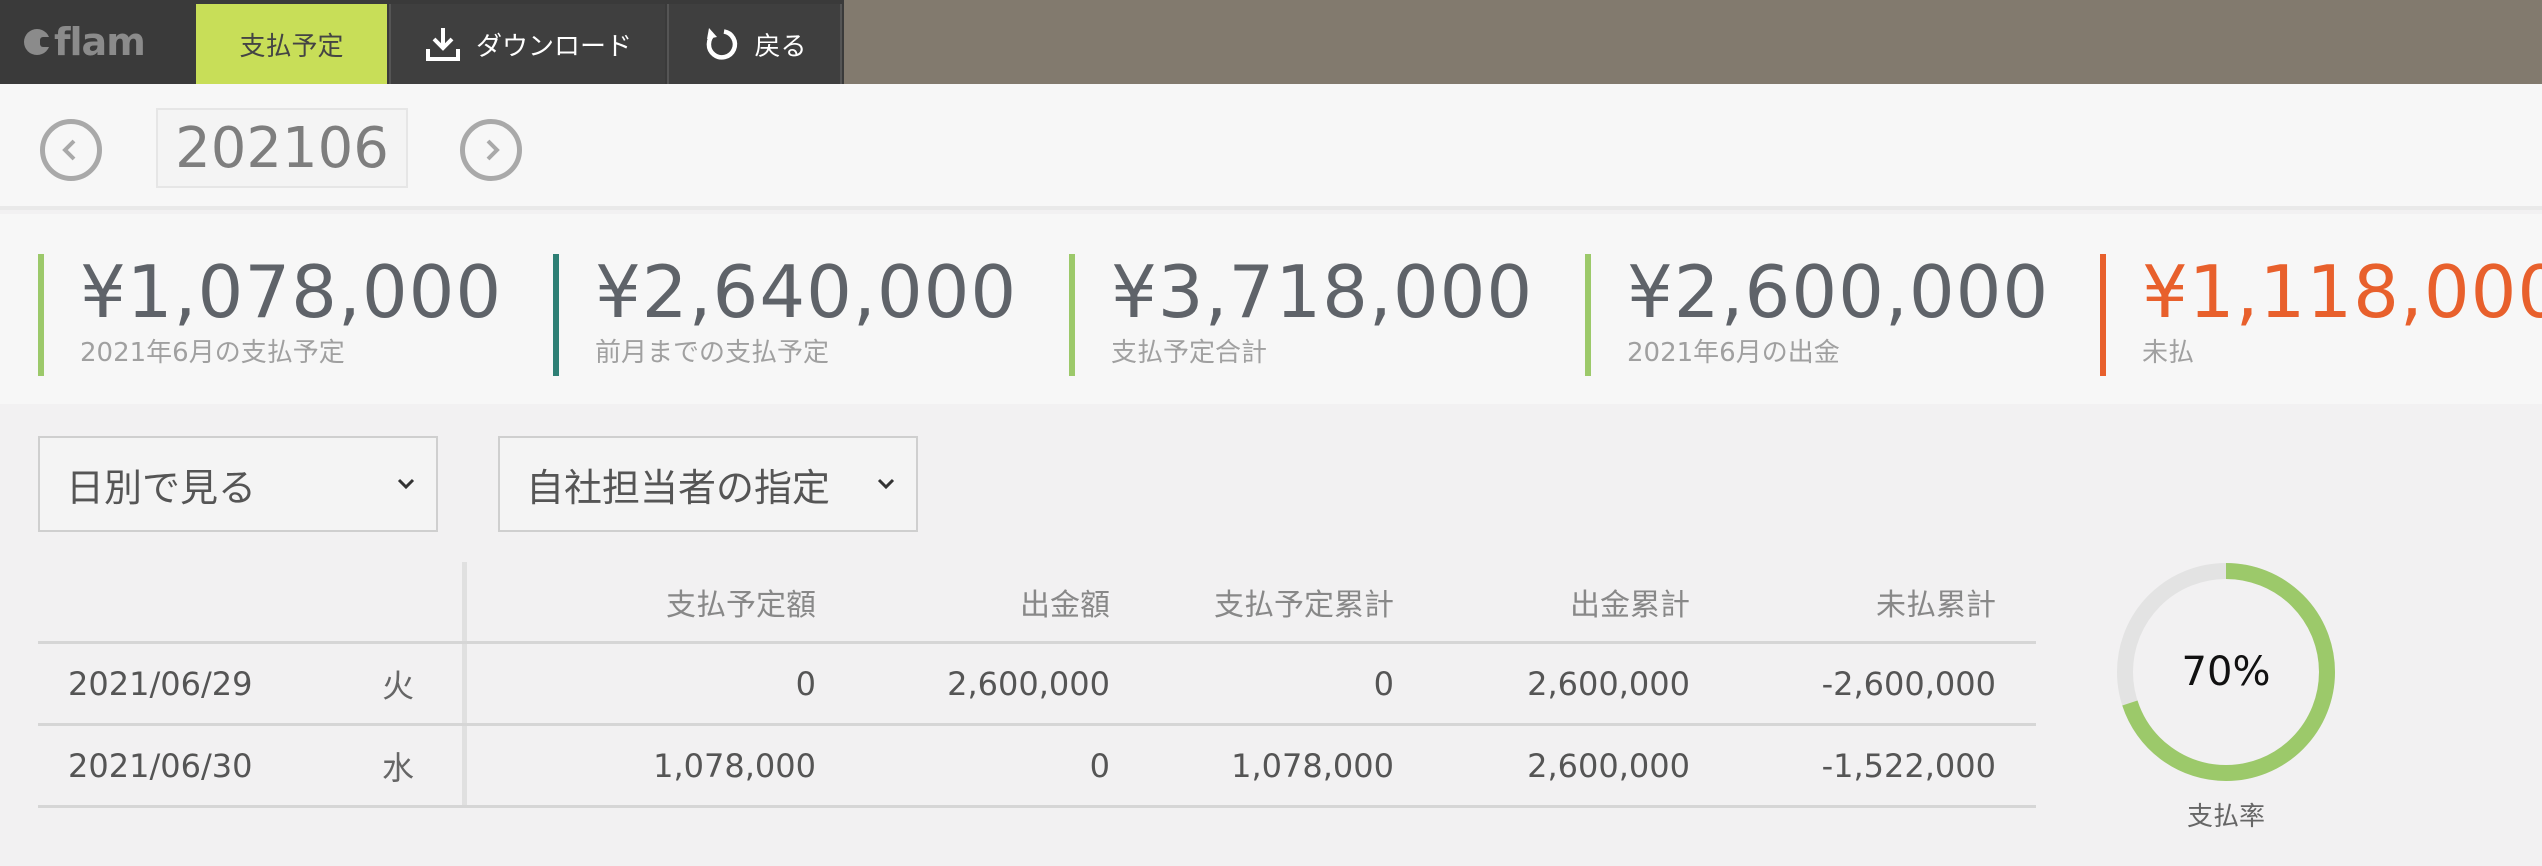 Image resolution: width=2542 pixels, height=866 pixels. I want to click on stat-value: ¥1,078,000, so click(291, 292).